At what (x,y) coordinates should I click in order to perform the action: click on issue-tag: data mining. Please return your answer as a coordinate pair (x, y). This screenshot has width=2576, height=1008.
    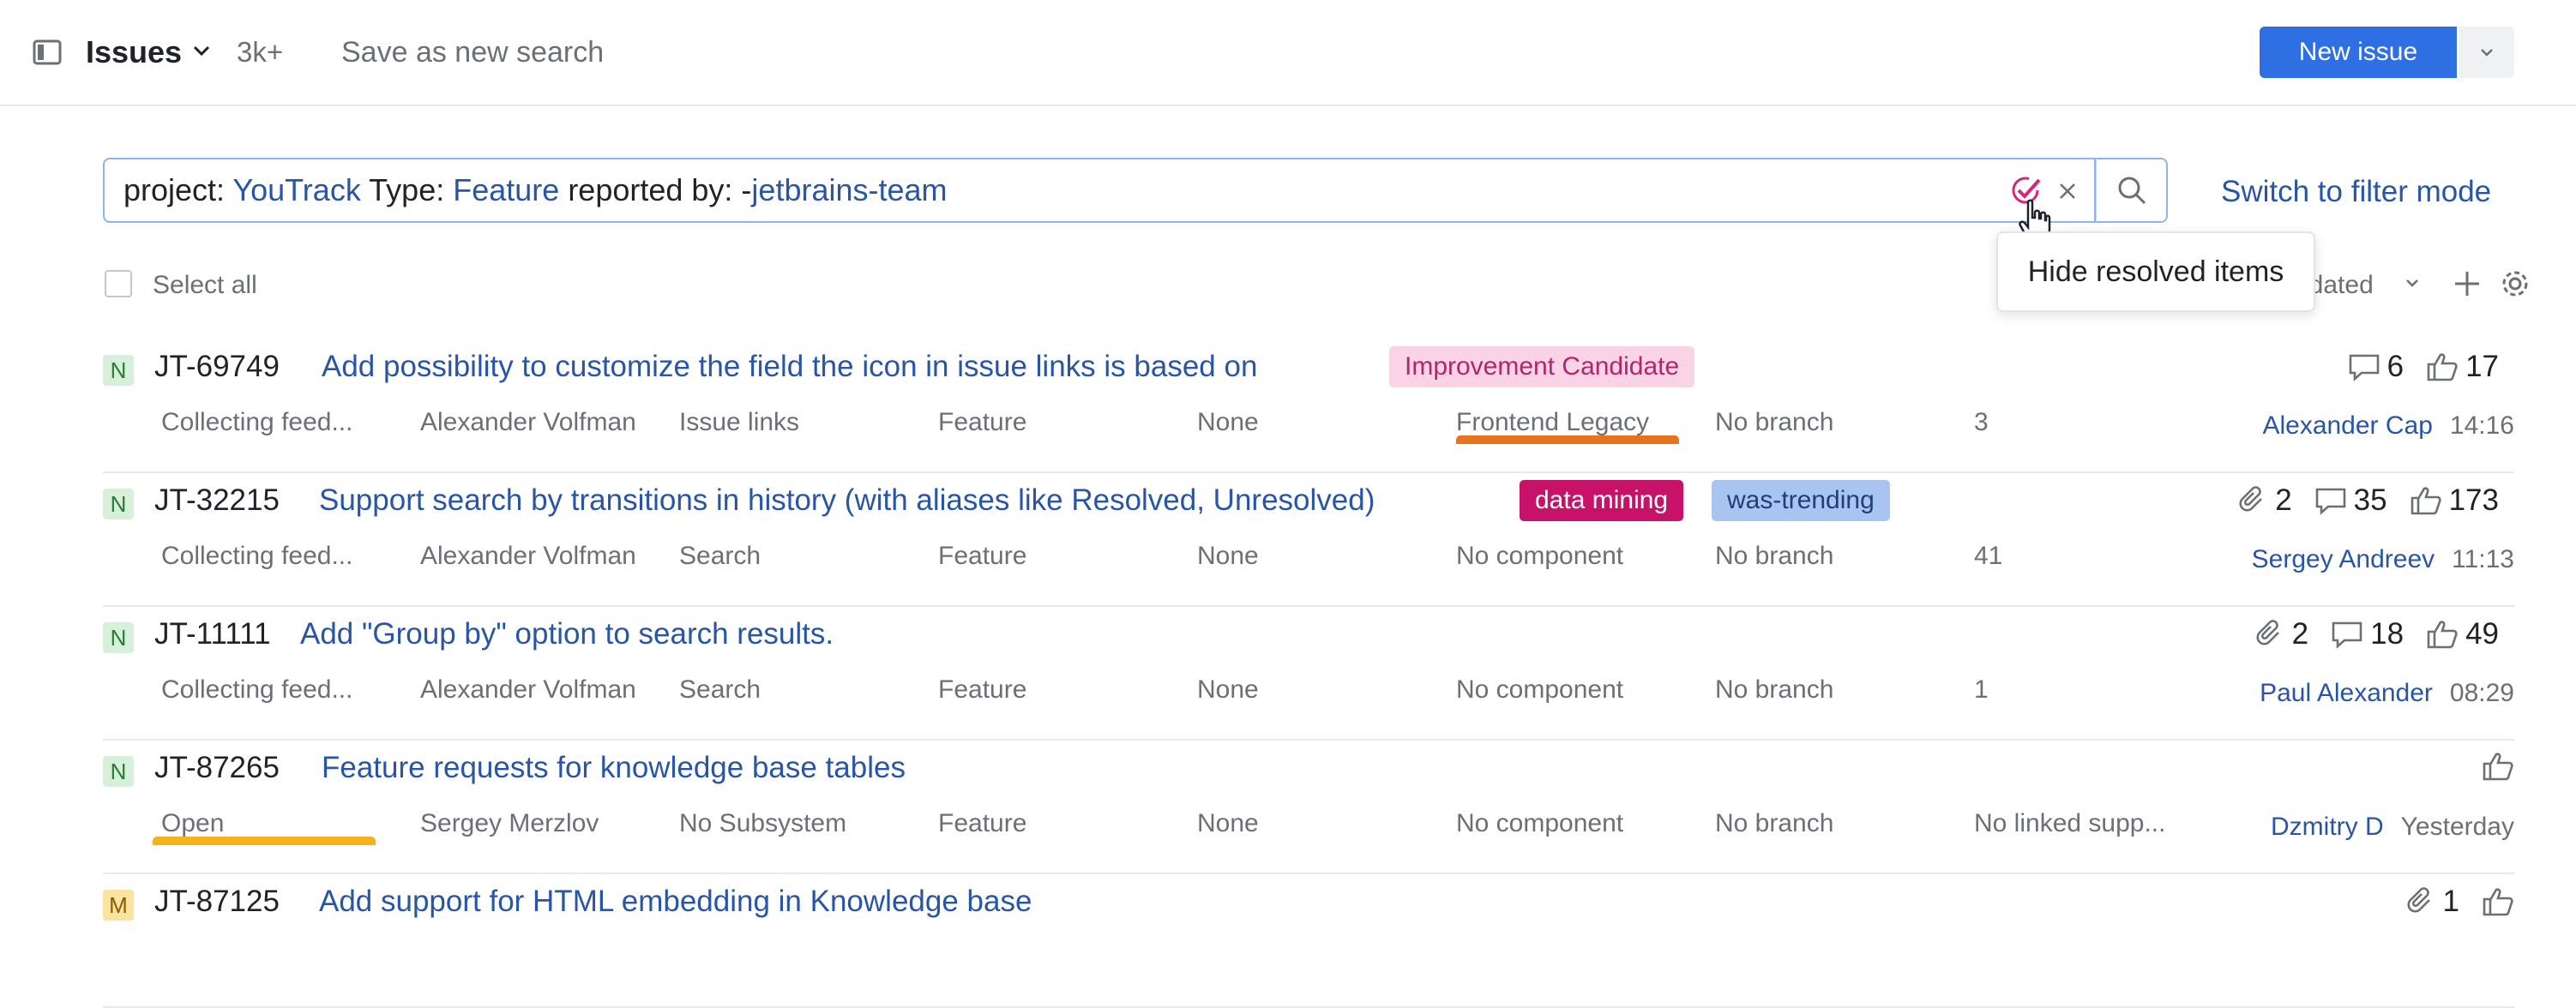
    Looking at the image, I should click on (1602, 501).